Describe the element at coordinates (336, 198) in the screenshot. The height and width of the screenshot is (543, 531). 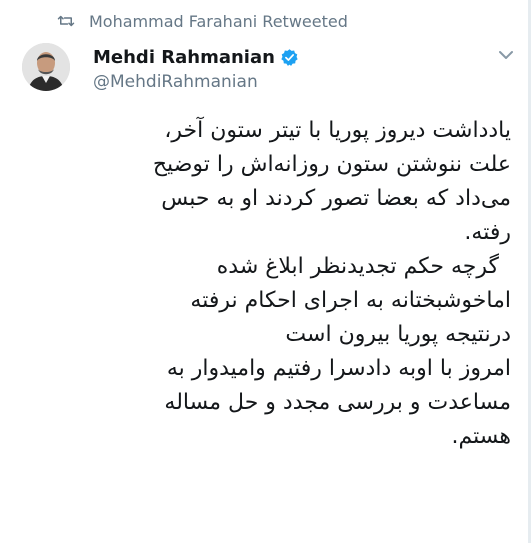
I see `tweet-line: می‌داد که بعضا تصور کردند او به حبس` at that location.